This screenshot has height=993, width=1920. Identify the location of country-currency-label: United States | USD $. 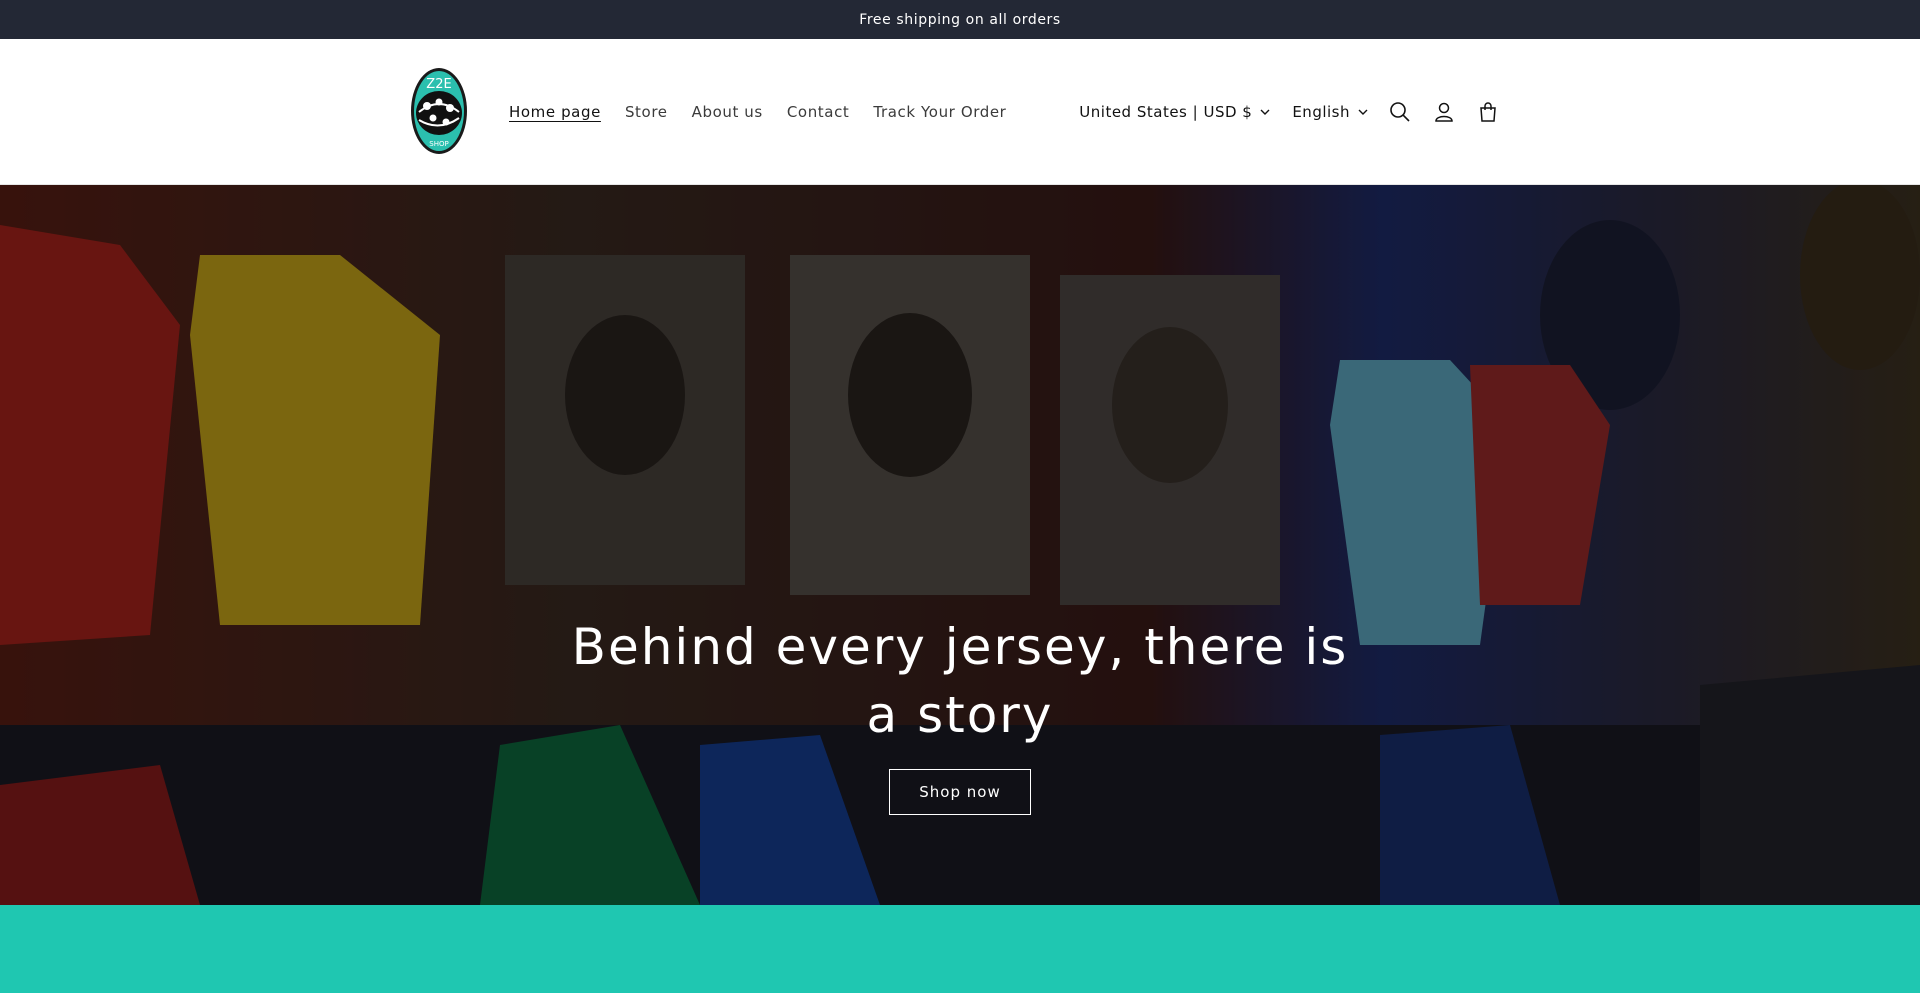
(1166, 112).